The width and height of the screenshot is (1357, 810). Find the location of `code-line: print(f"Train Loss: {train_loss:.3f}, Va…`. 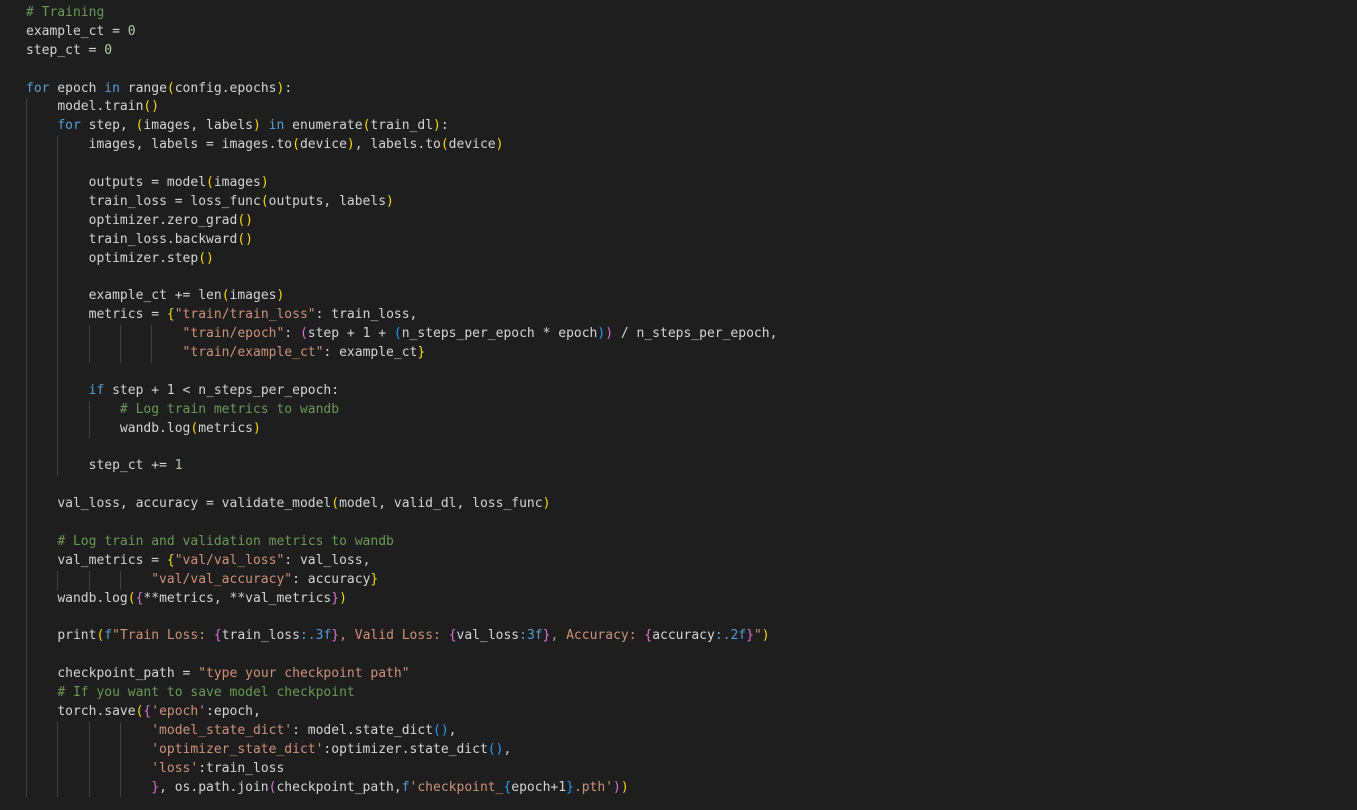

code-line: print(f"Train Loss: {train_loss:.3f}, Va… is located at coordinates (401, 637).